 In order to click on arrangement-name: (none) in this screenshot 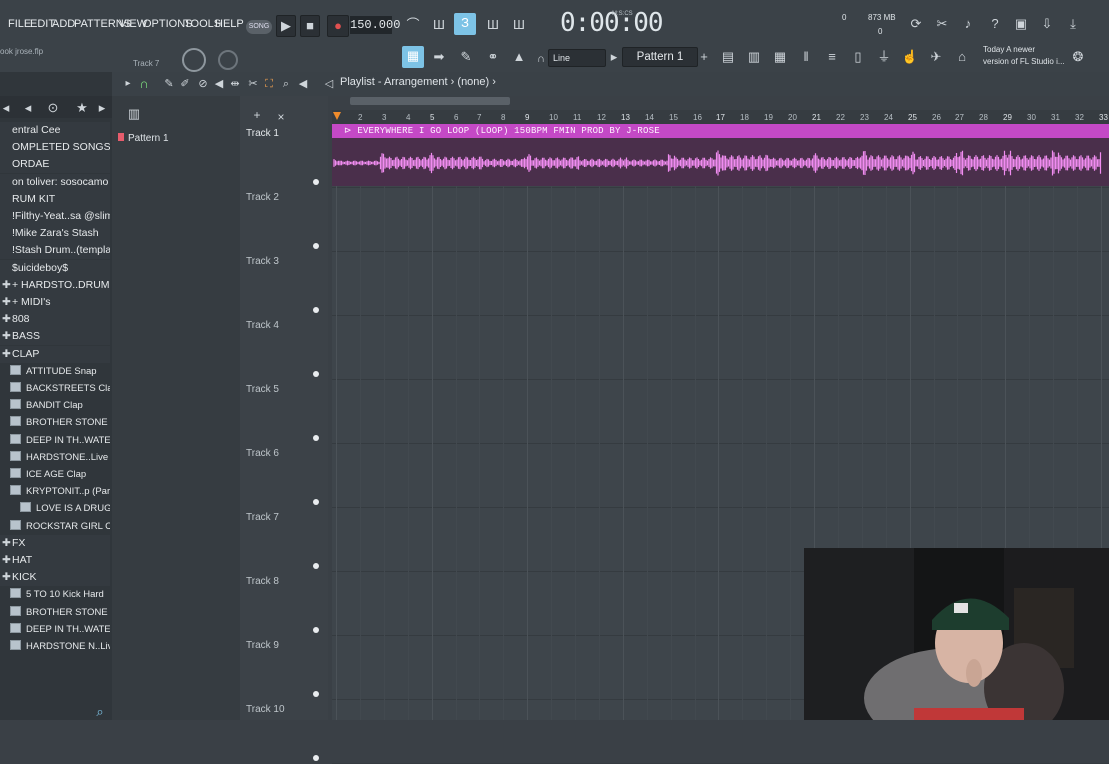, I will do `click(473, 82)`.